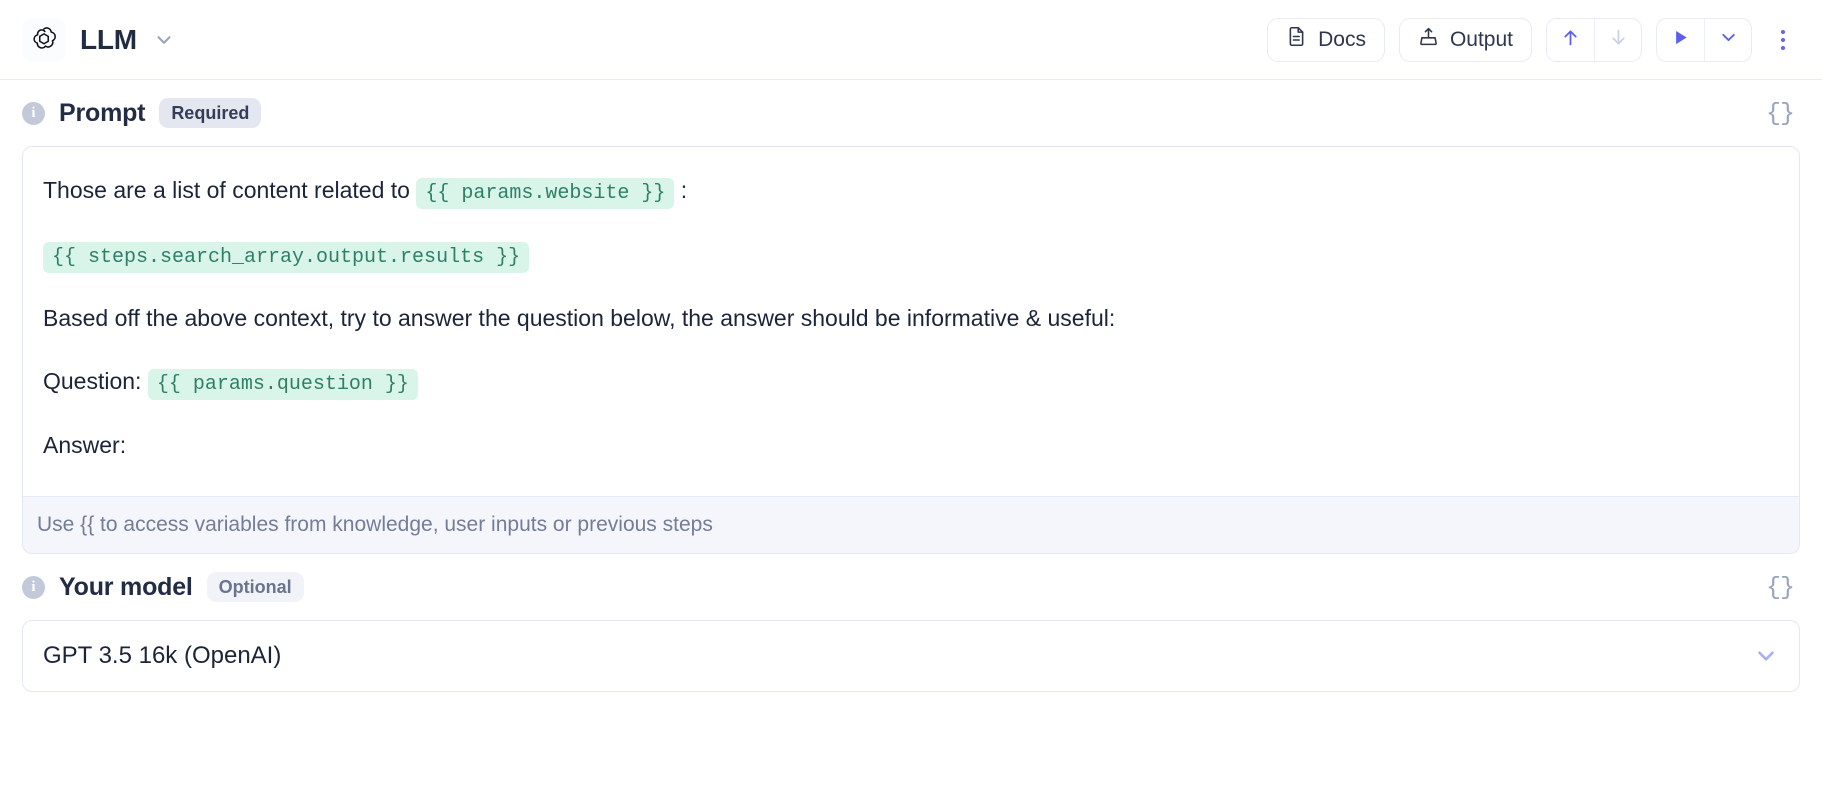 The height and width of the screenshot is (810, 1822). What do you see at coordinates (911, 255) in the screenshot?
I see `prompt-line: {{ steps.search_array.output.results }}` at bounding box center [911, 255].